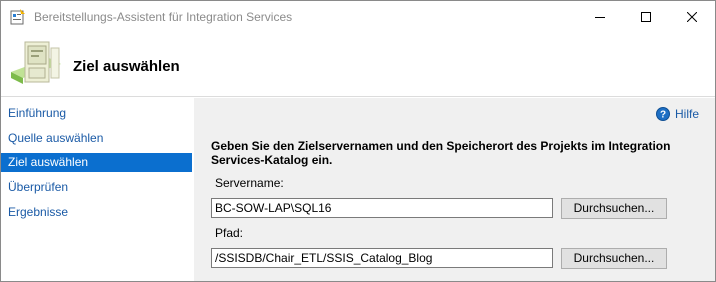 The width and height of the screenshot is (716, 282). I want to click on help-link: ? Hilfe, so click(677, 114).